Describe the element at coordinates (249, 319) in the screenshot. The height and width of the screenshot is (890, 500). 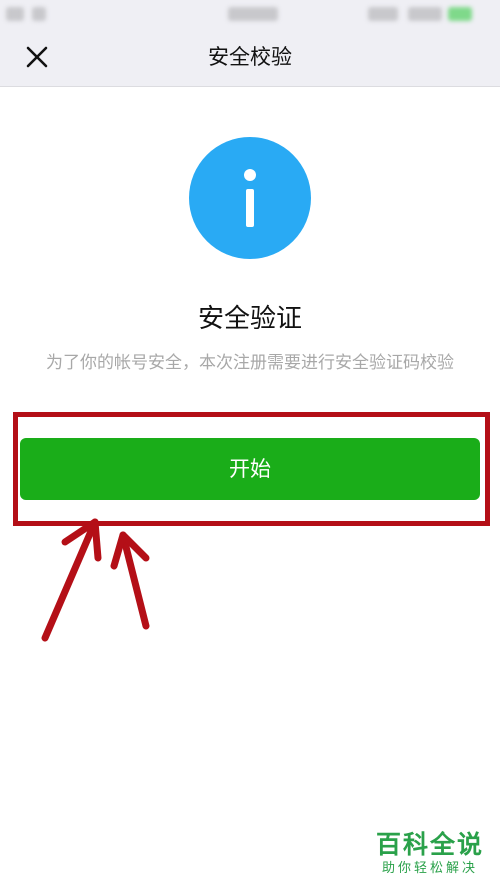
I see `page-title: 安全验证` at that location.